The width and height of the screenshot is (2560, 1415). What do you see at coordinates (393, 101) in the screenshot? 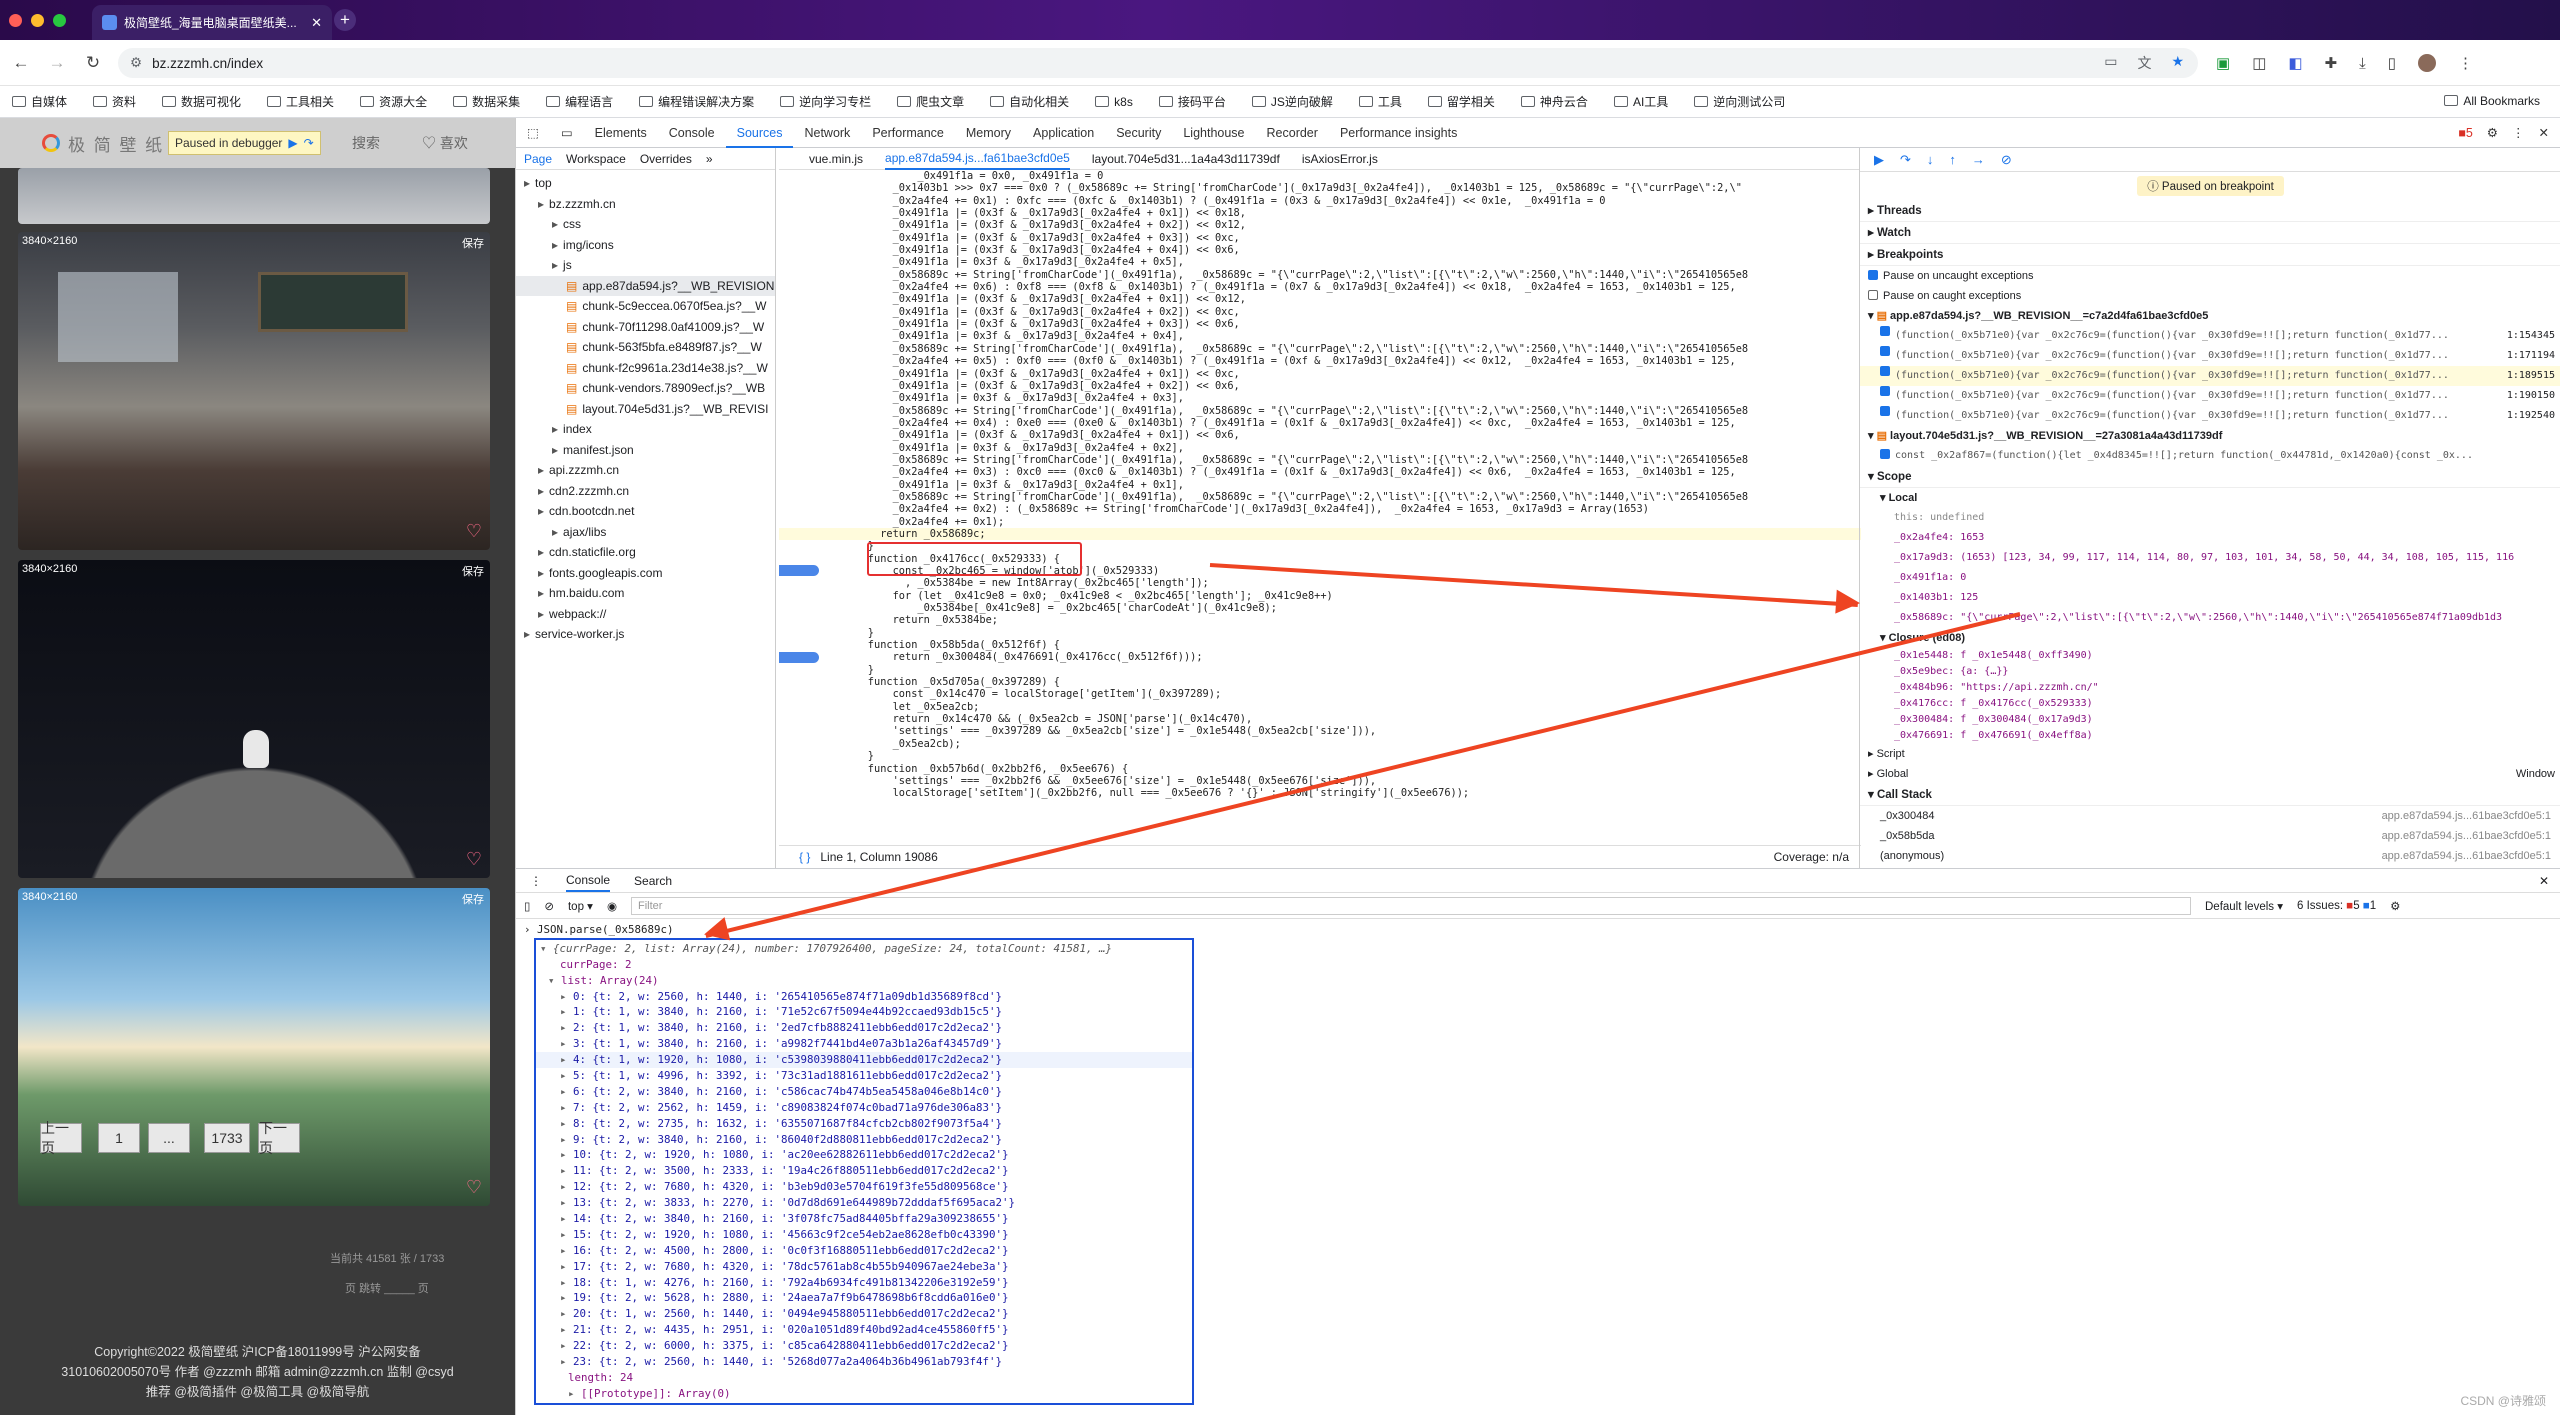
I see `bookmark-item: 资源大全` at bounding box center [393, 101].